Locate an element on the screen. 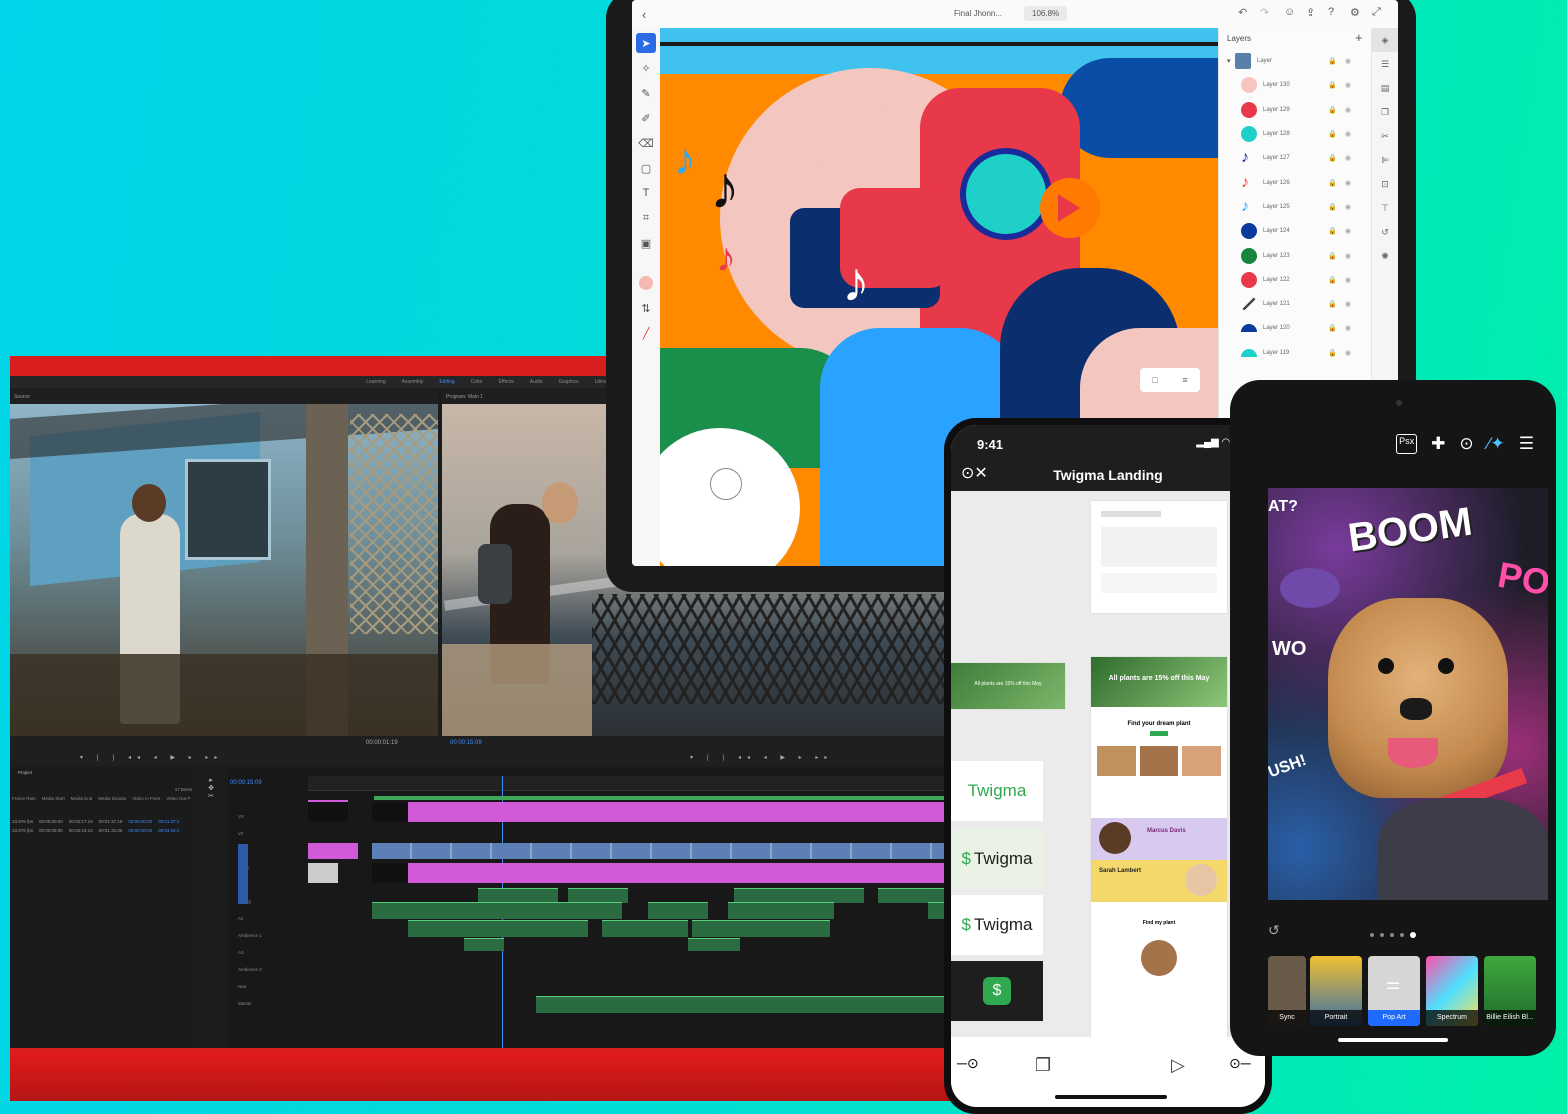 The height and width of the screenshot is (1114, 1567). tab-learning: Learning is located at coordinates (375, 382).